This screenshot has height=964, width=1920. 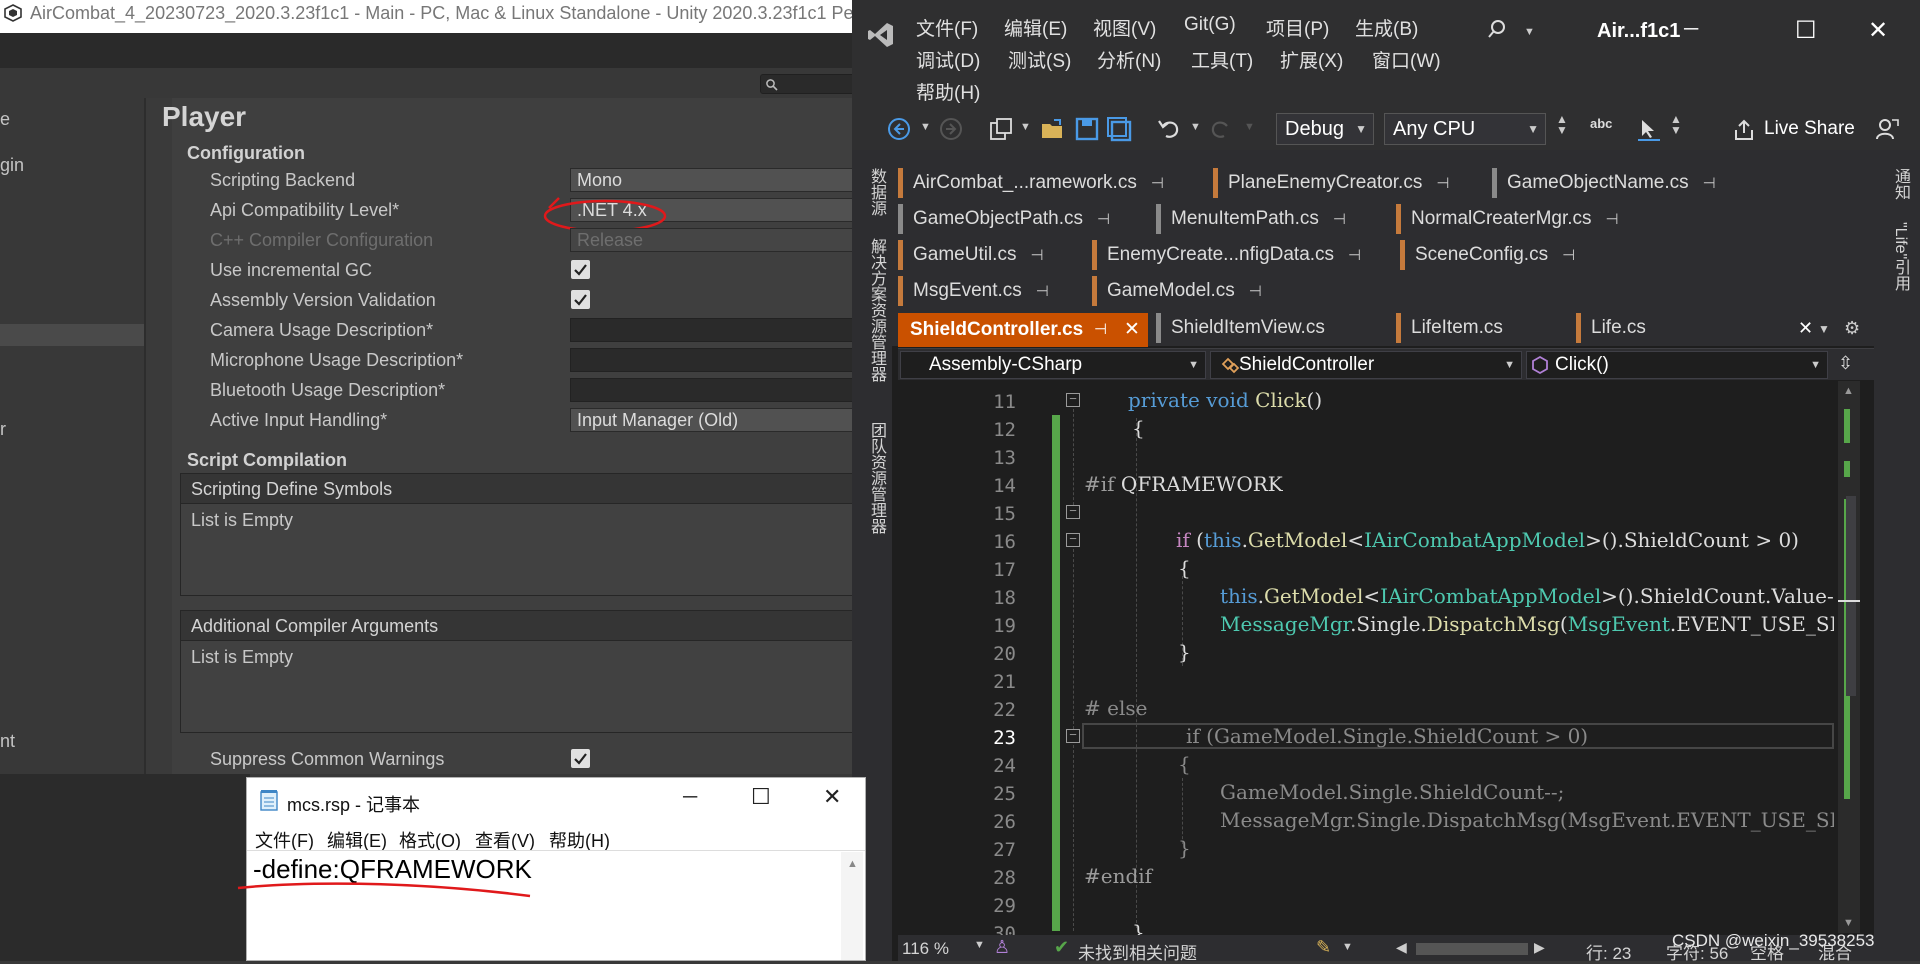 What do you see at coordinates (1805, 328) in the screenshot?
I see `close-all-icon: ✕` at bounding box center [1805, 328].